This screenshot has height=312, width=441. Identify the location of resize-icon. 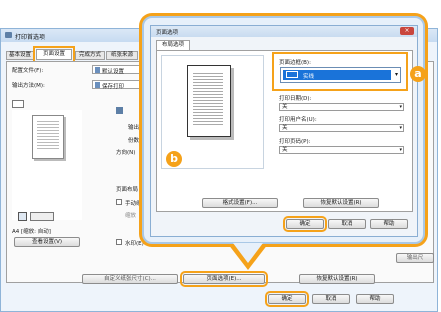
(42, 216).